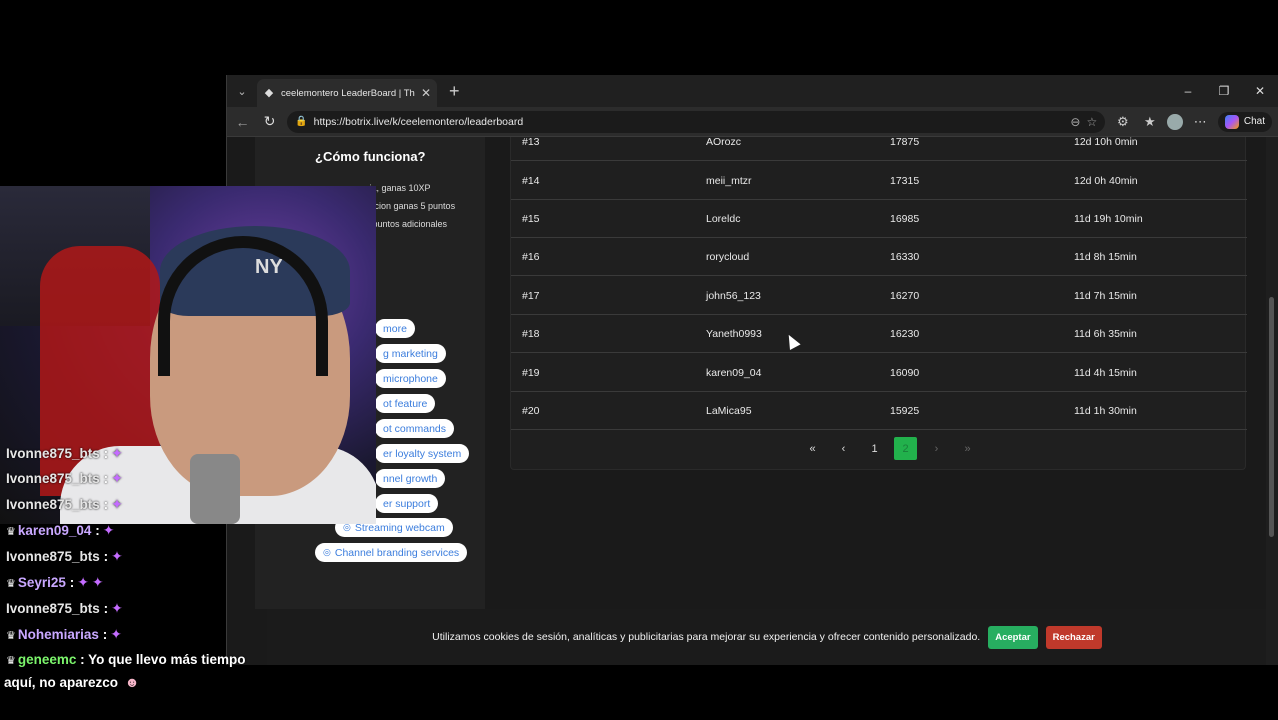 The width and height of the screenshot is (1278, 720). What do you see at coordinates (905, 142) in the screenshot?
I see `points-cell: 17875` at bounding box center [905, 142].